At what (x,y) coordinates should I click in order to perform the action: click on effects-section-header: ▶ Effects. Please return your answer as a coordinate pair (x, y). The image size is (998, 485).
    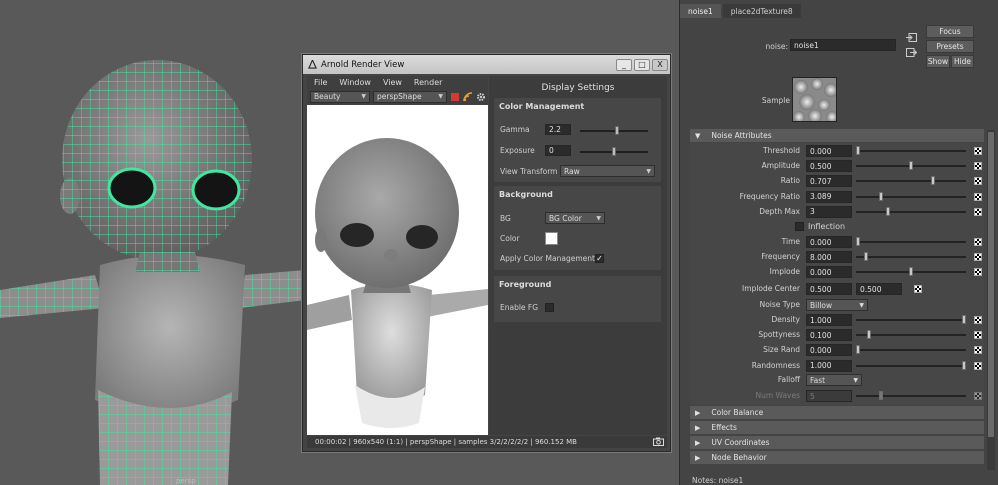
    Looking at the image, I should click on (837, 427).